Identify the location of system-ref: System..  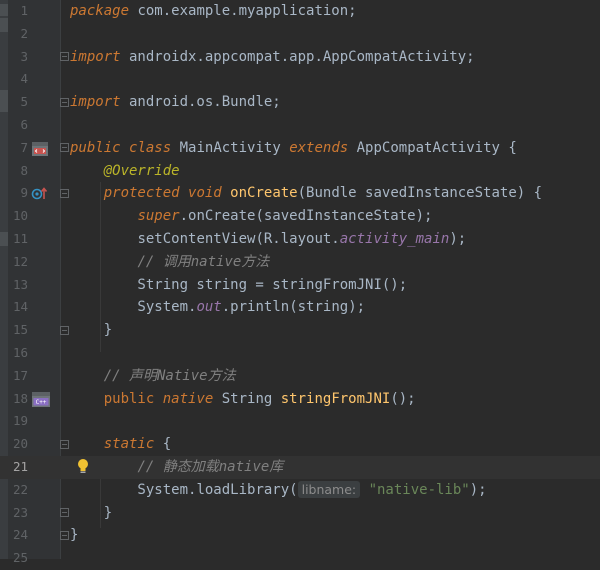
(133, 307).